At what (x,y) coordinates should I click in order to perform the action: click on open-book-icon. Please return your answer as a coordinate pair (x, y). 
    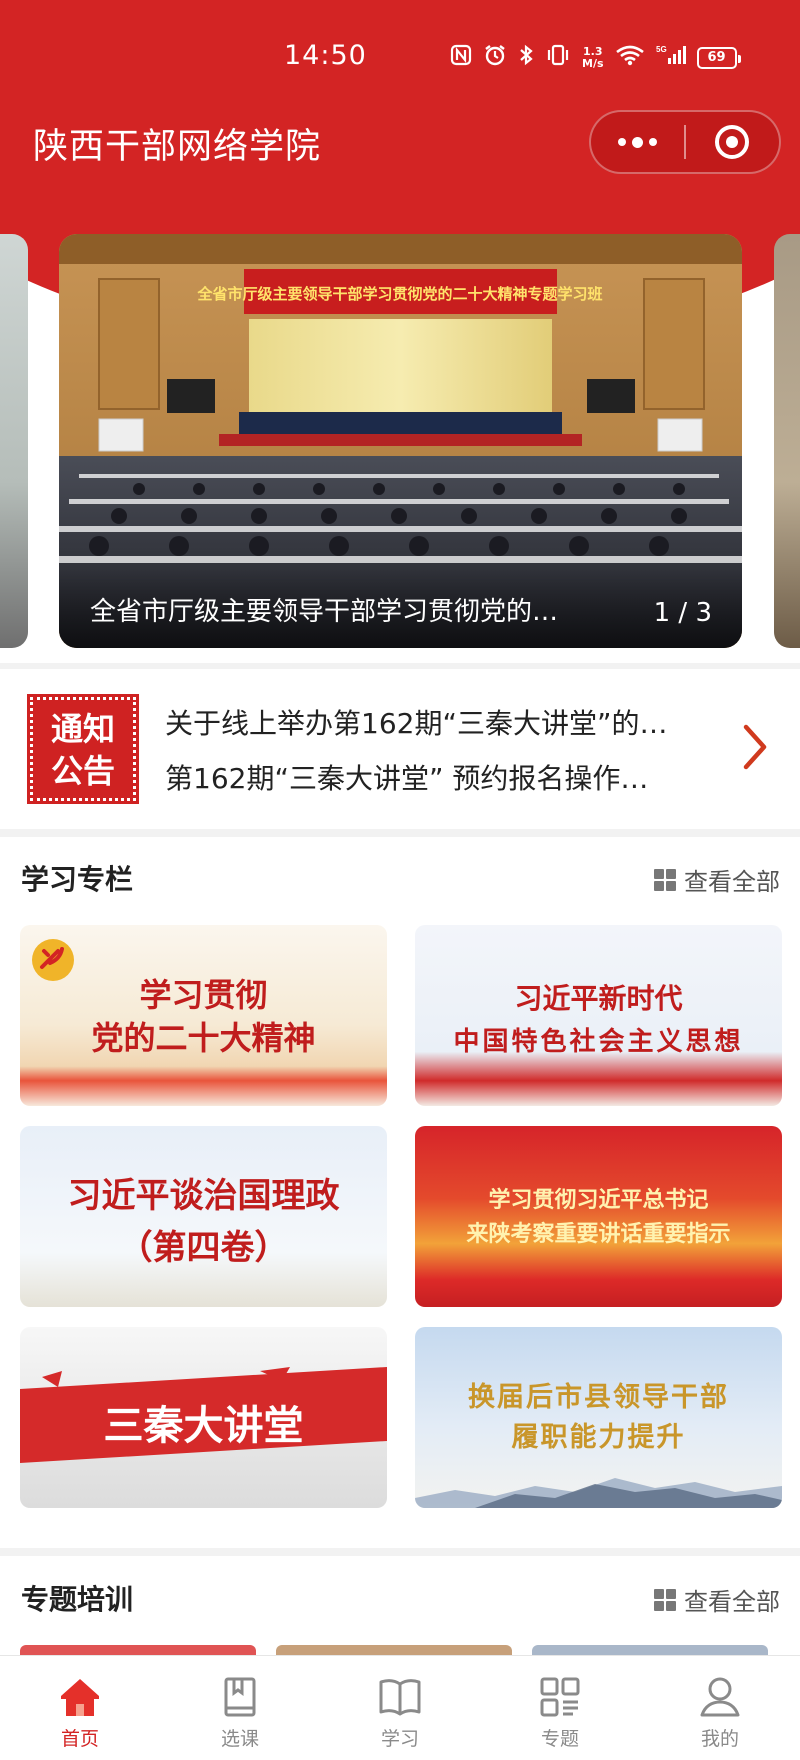
    Looking at the image, I should click on (400, 1697).